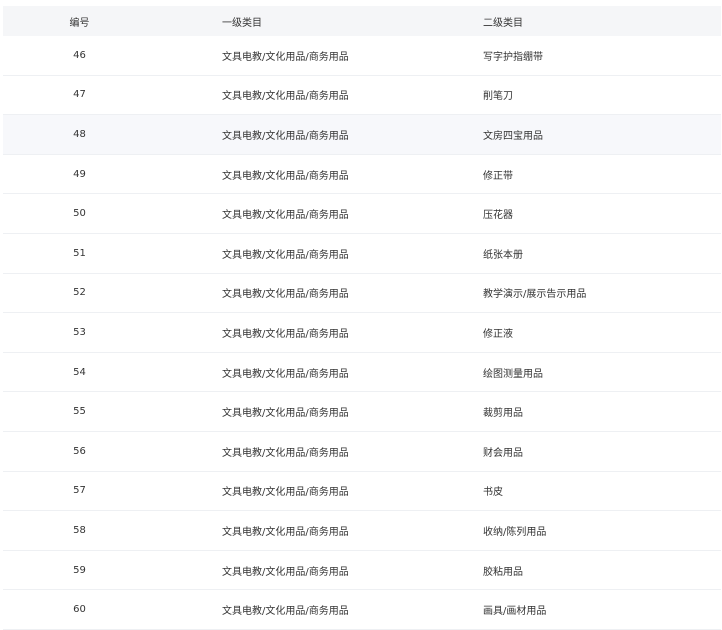 The height and width of the screenshot is (630, 722). What do you see at coordinates (79, 134) in the screenshot?
I see `cell-id: 48` at bounding box center [79, 134].